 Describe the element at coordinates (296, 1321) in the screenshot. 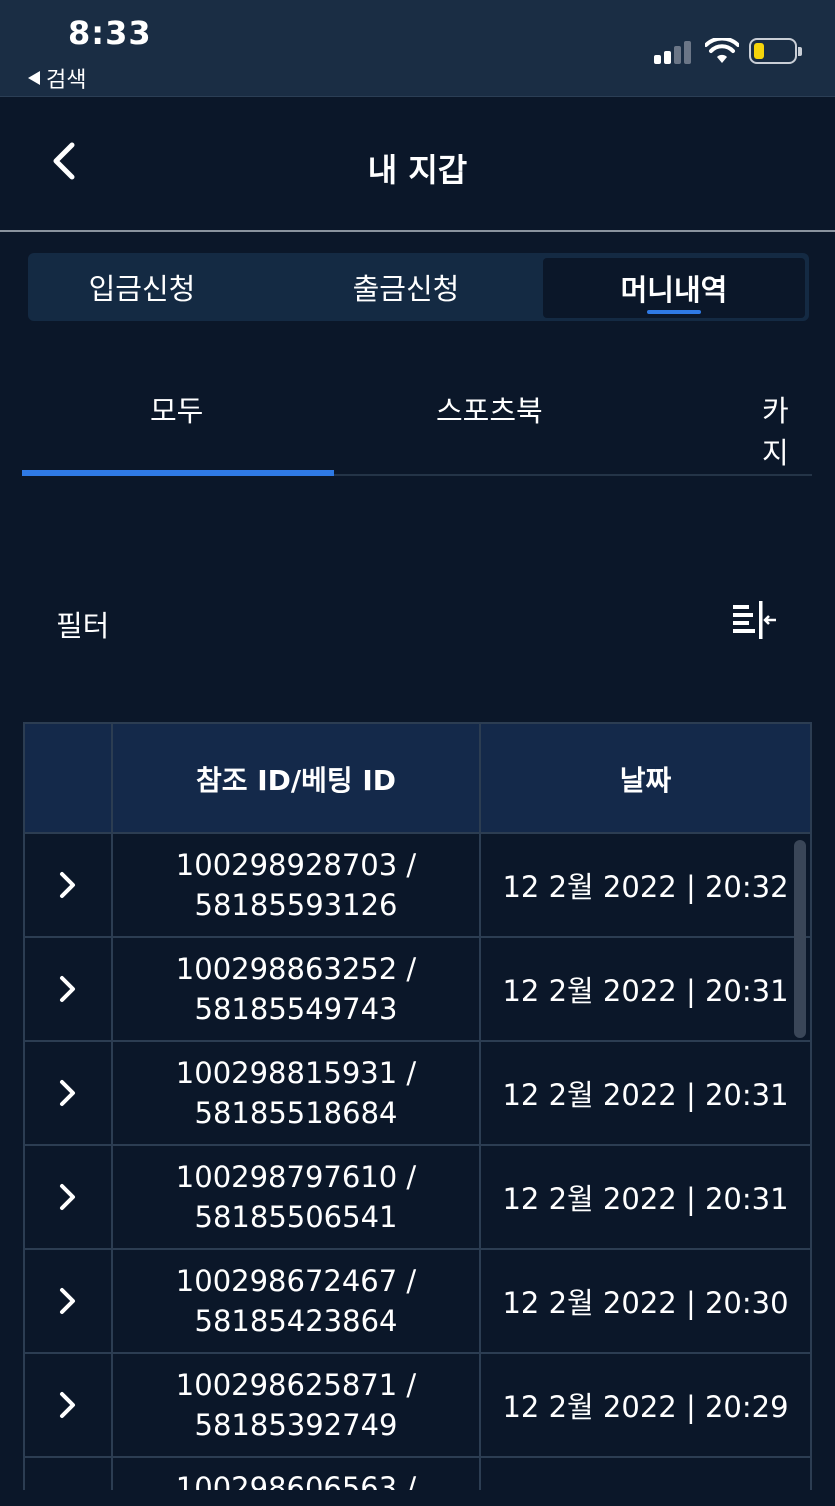

I see `bet-id: 58185423864` at that location.